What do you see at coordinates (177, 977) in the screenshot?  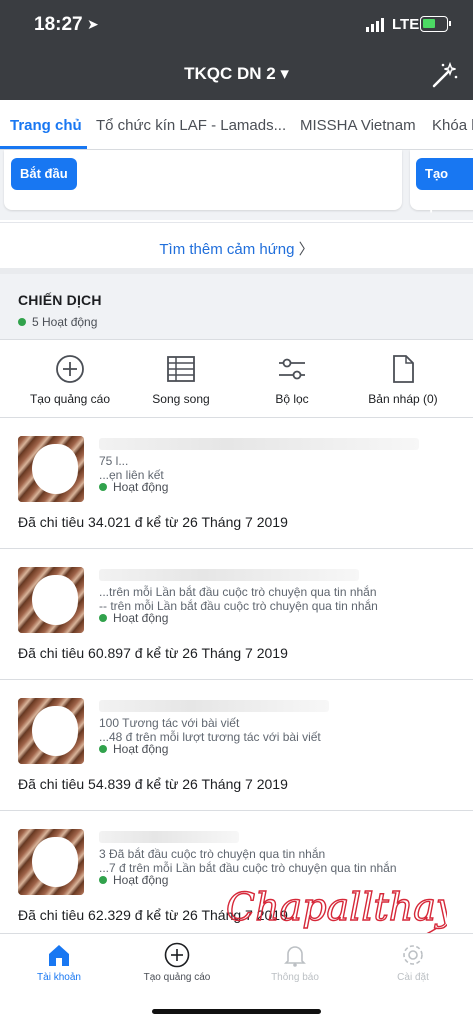 I see `tab-create-ad-label: Tạo quảng cáo` at bounding box center [177, 977].